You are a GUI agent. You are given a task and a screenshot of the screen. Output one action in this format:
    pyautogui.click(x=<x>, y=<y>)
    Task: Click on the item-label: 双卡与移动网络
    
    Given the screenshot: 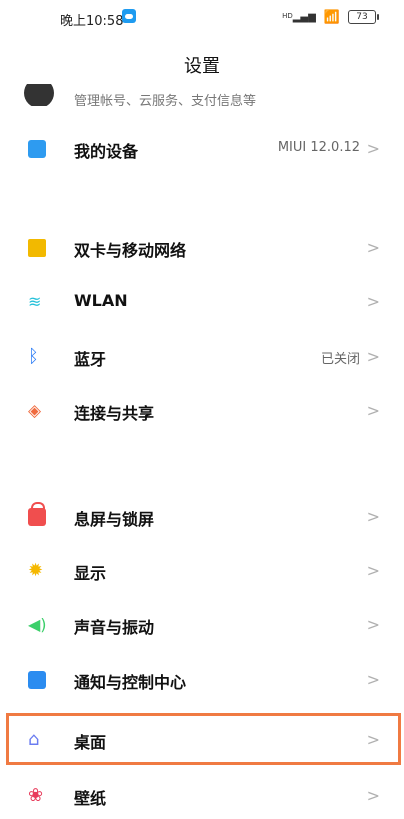 What is the action you would take?
    pyautogui.click(x=130, y=250)
    